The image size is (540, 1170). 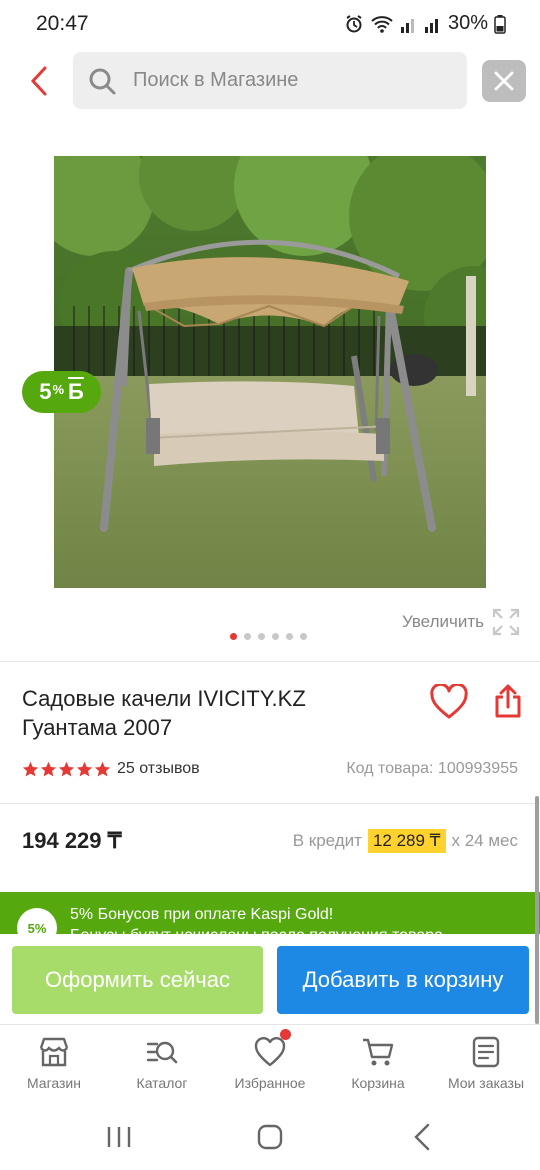 What do you see at coordinates (500, 24) in the screenshot?
I see `battery-icon` at bounding box center [500, 24].